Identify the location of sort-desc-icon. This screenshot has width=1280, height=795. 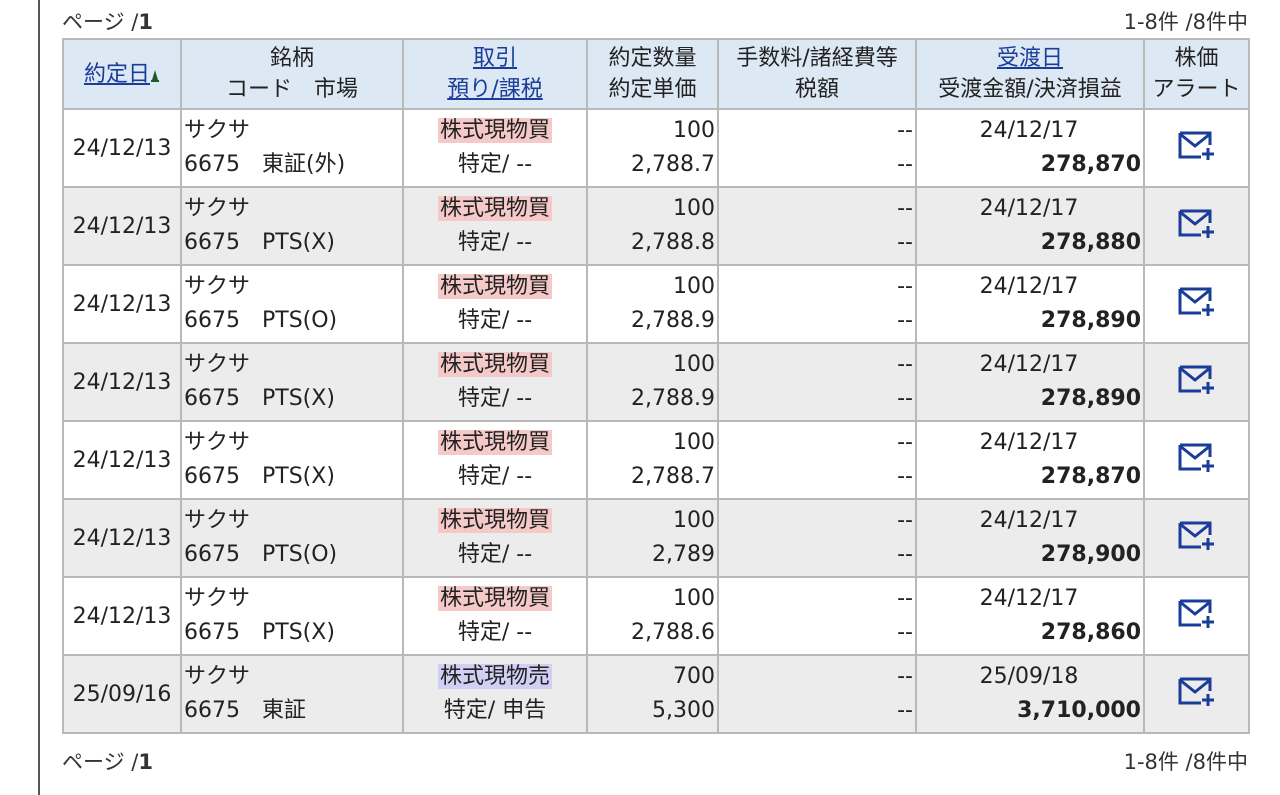
(155, 75).